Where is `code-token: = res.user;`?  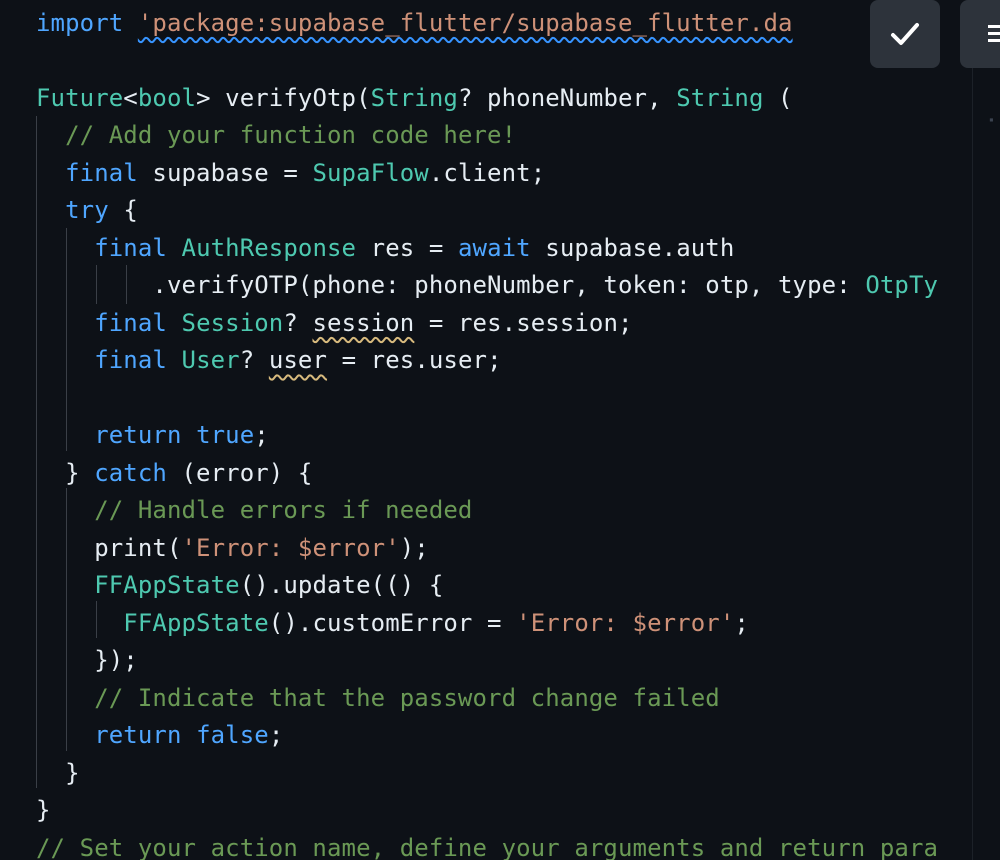 code-token: = res.user; is located at coordinates (414, 360).